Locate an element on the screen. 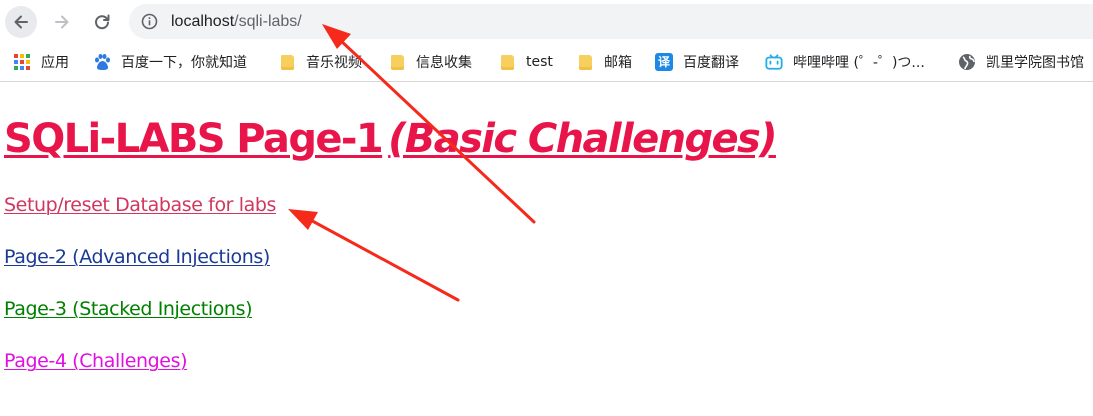 The height and width of the screenshot is (416, 1093). browser-toolbar: localhost/sqli-labs/ is located at coordinates (546, 22).